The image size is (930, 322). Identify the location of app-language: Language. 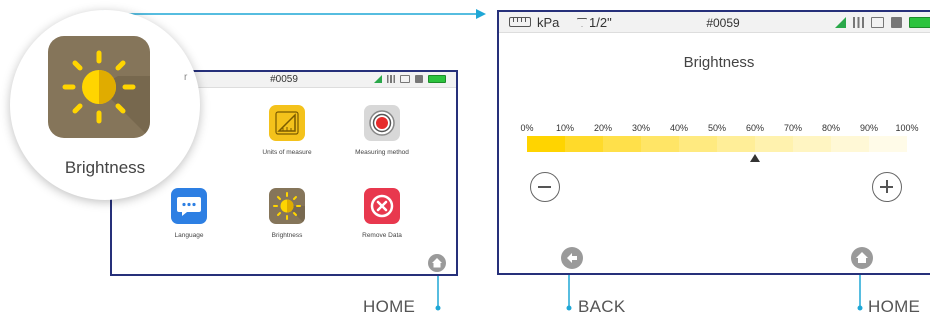
(189, 213).